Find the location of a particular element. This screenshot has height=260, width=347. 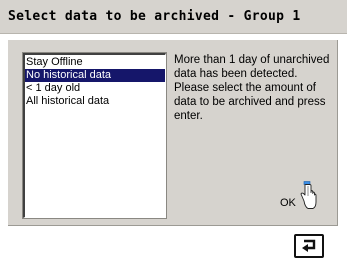

title-bar: Select data to be archived - Group 1 is located at coordinates (173, 17).